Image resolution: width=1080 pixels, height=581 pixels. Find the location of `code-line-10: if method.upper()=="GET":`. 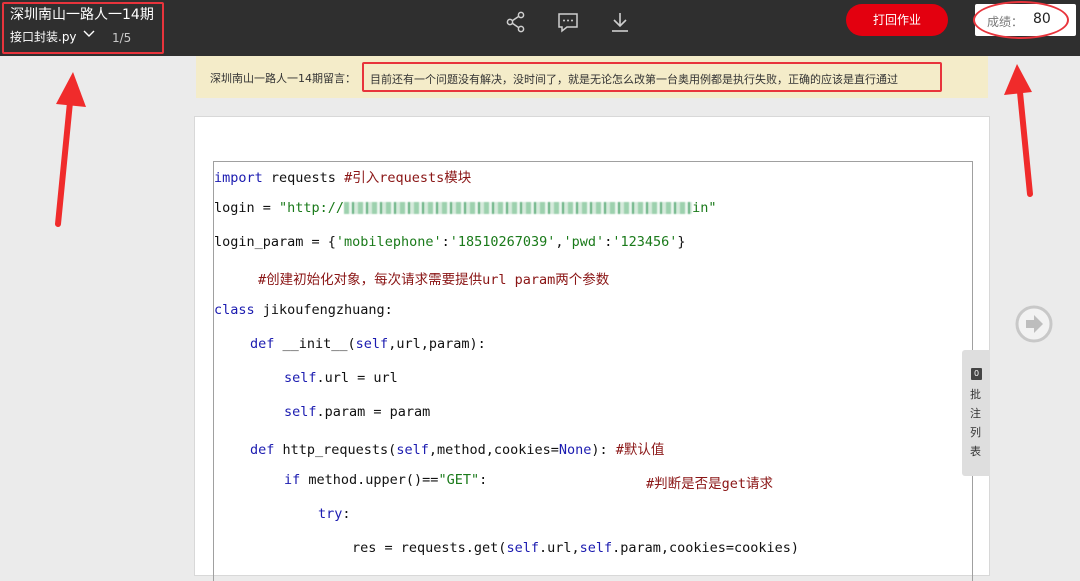

code-line-10: if method.upper()=="GET": is located at coordinates (385, 481).